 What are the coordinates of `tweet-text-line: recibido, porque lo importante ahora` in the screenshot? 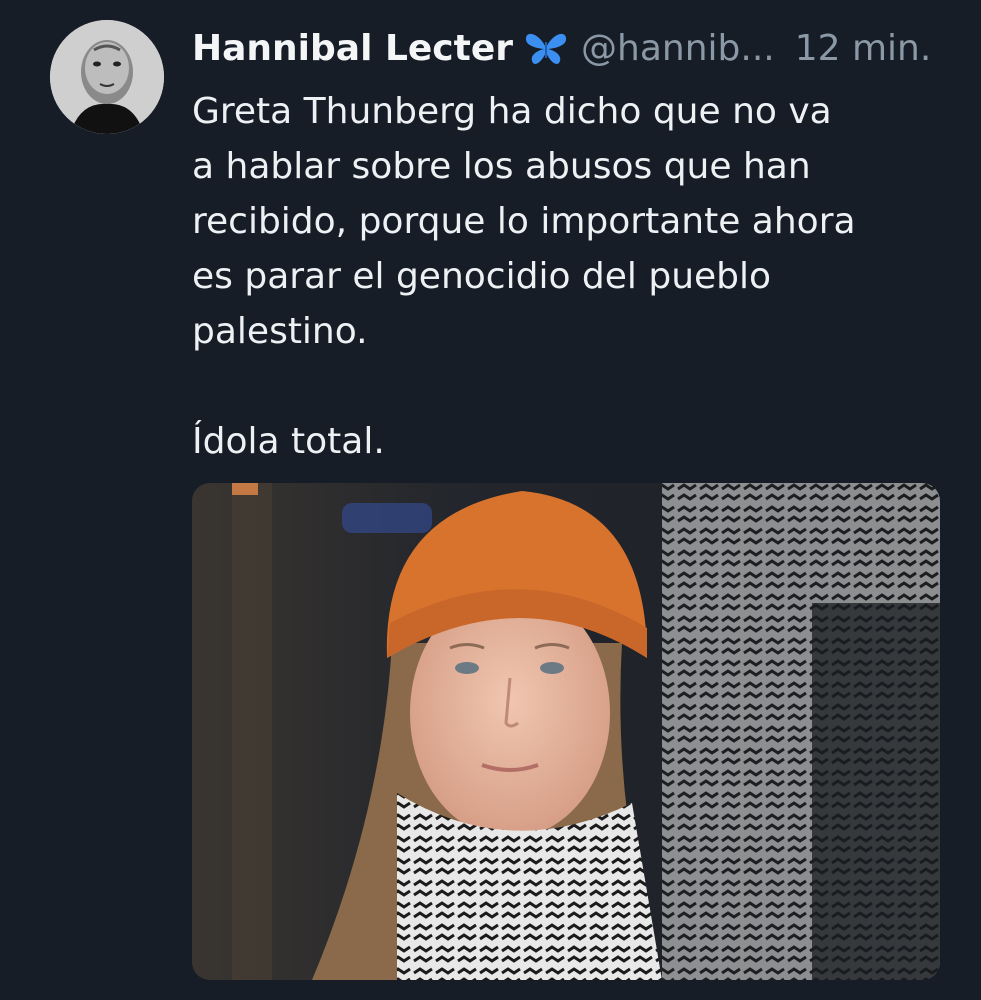 It's located at (524, 221).